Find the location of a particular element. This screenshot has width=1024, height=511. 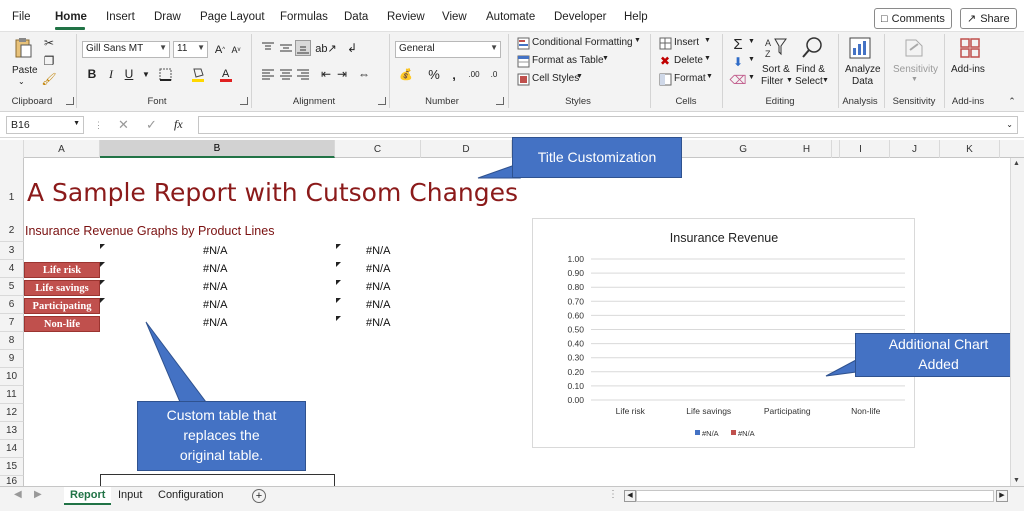

enter-icon: ✓ is located at coordinates (151, 125).